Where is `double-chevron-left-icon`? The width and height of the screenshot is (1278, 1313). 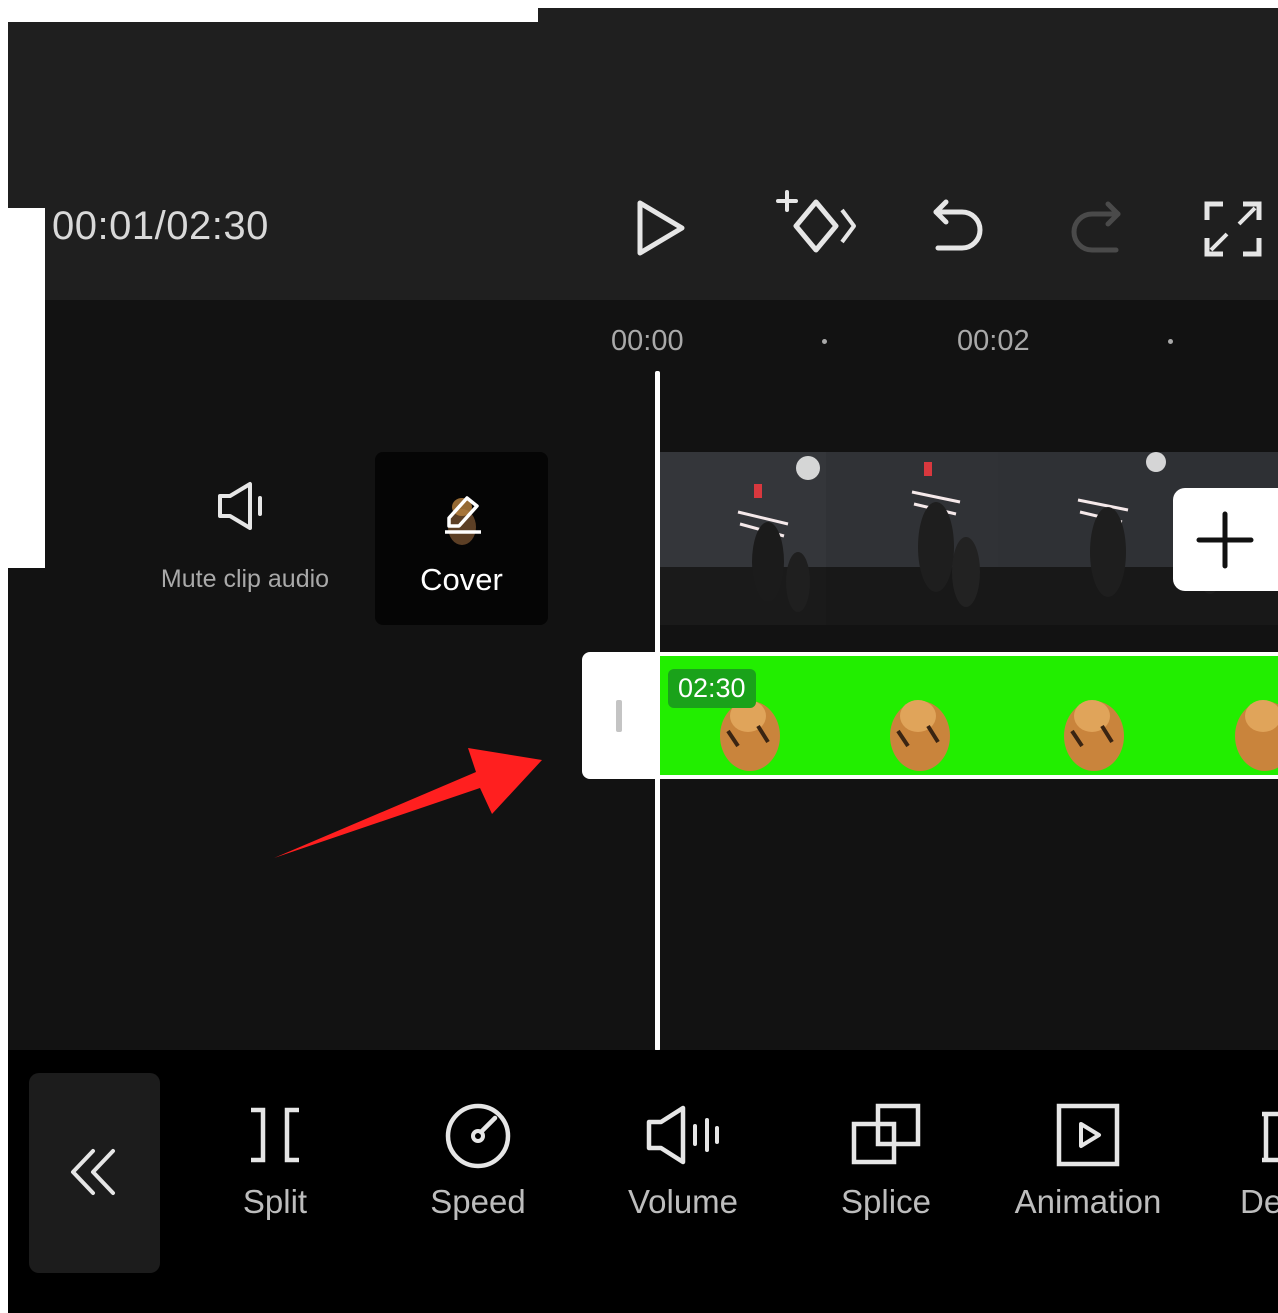
double-chevron-left-icon is located at coordinates (93, 1172).